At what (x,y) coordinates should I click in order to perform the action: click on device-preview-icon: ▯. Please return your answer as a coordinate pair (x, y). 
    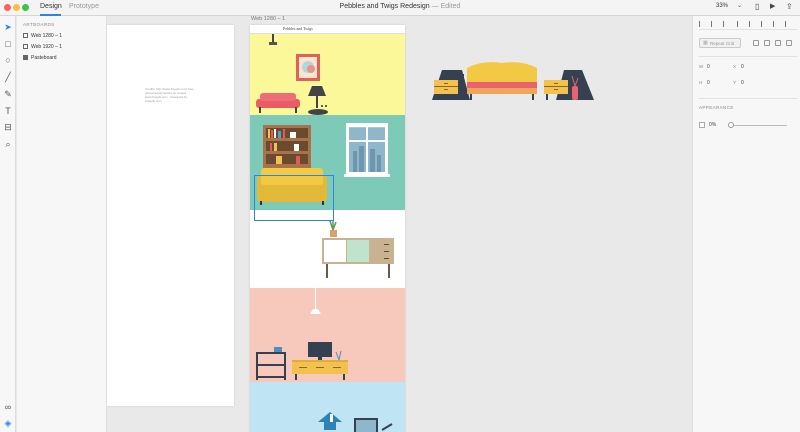
    Looking at the image, I should click on (757, 7).